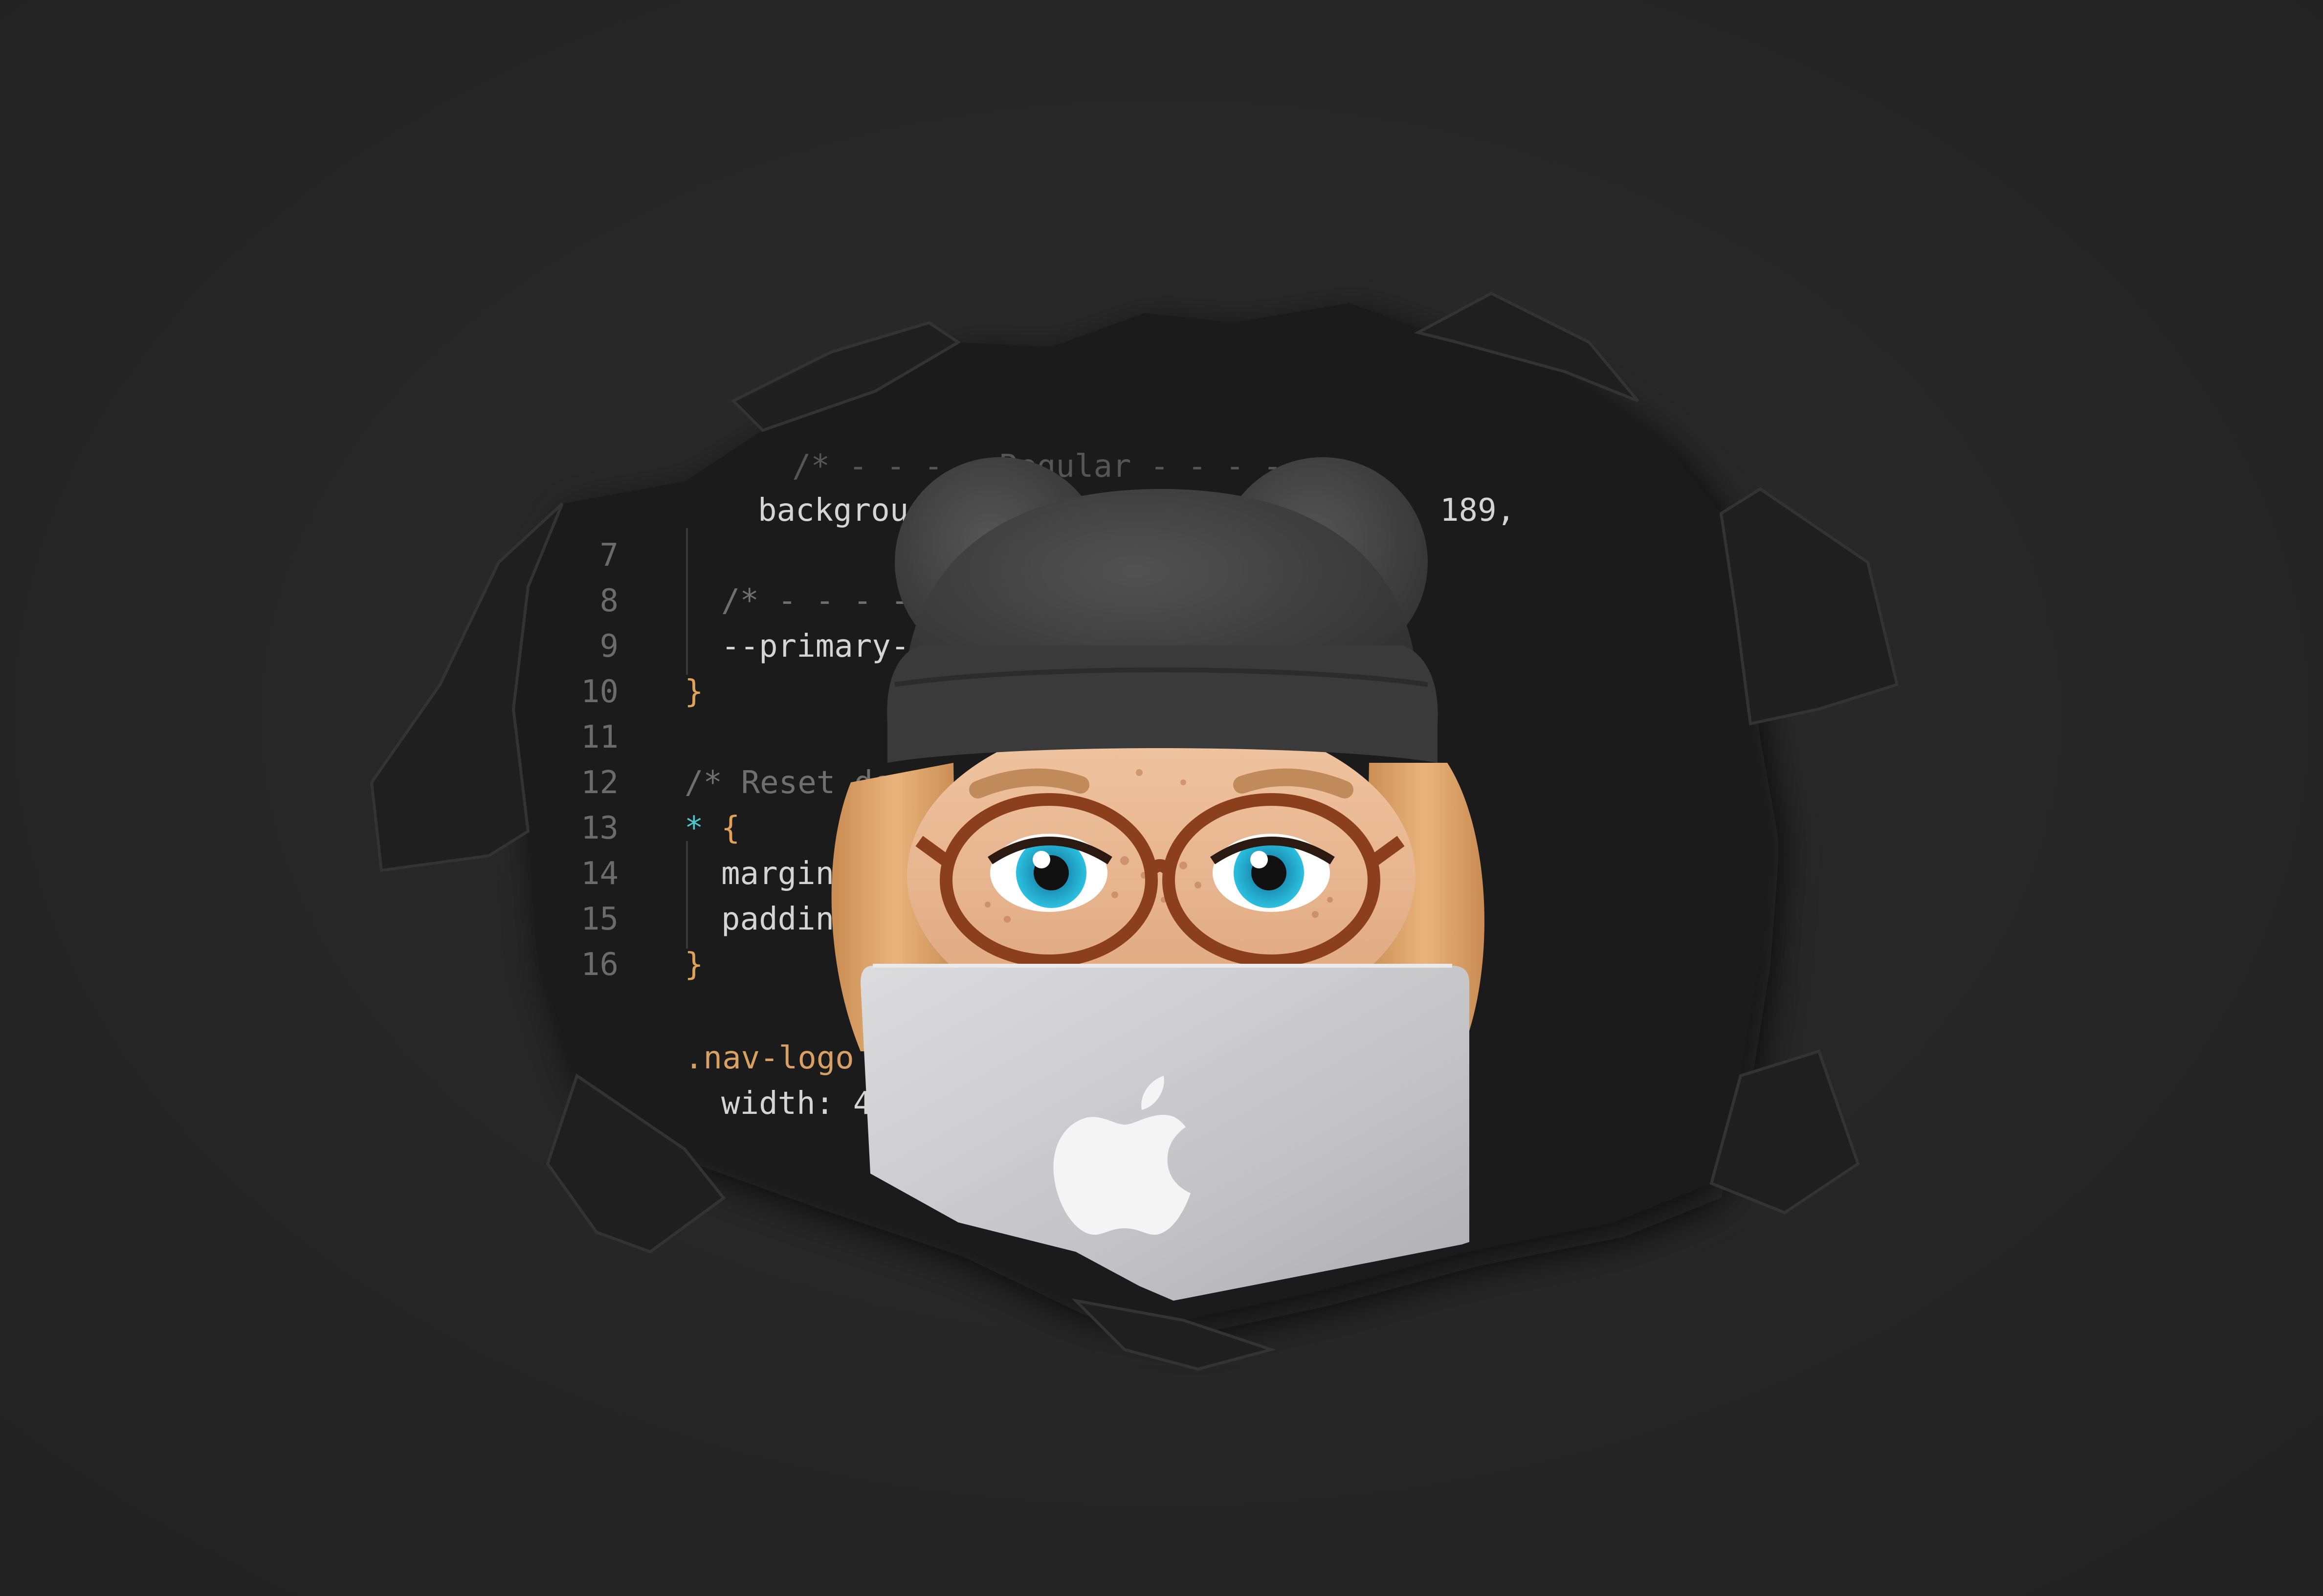 The height and width of the screenshot is (1596, 2323). What do you see at coordinates (600, 828) in the screenshot?
I see `line-number: 13` at bounding box center [600, 828].